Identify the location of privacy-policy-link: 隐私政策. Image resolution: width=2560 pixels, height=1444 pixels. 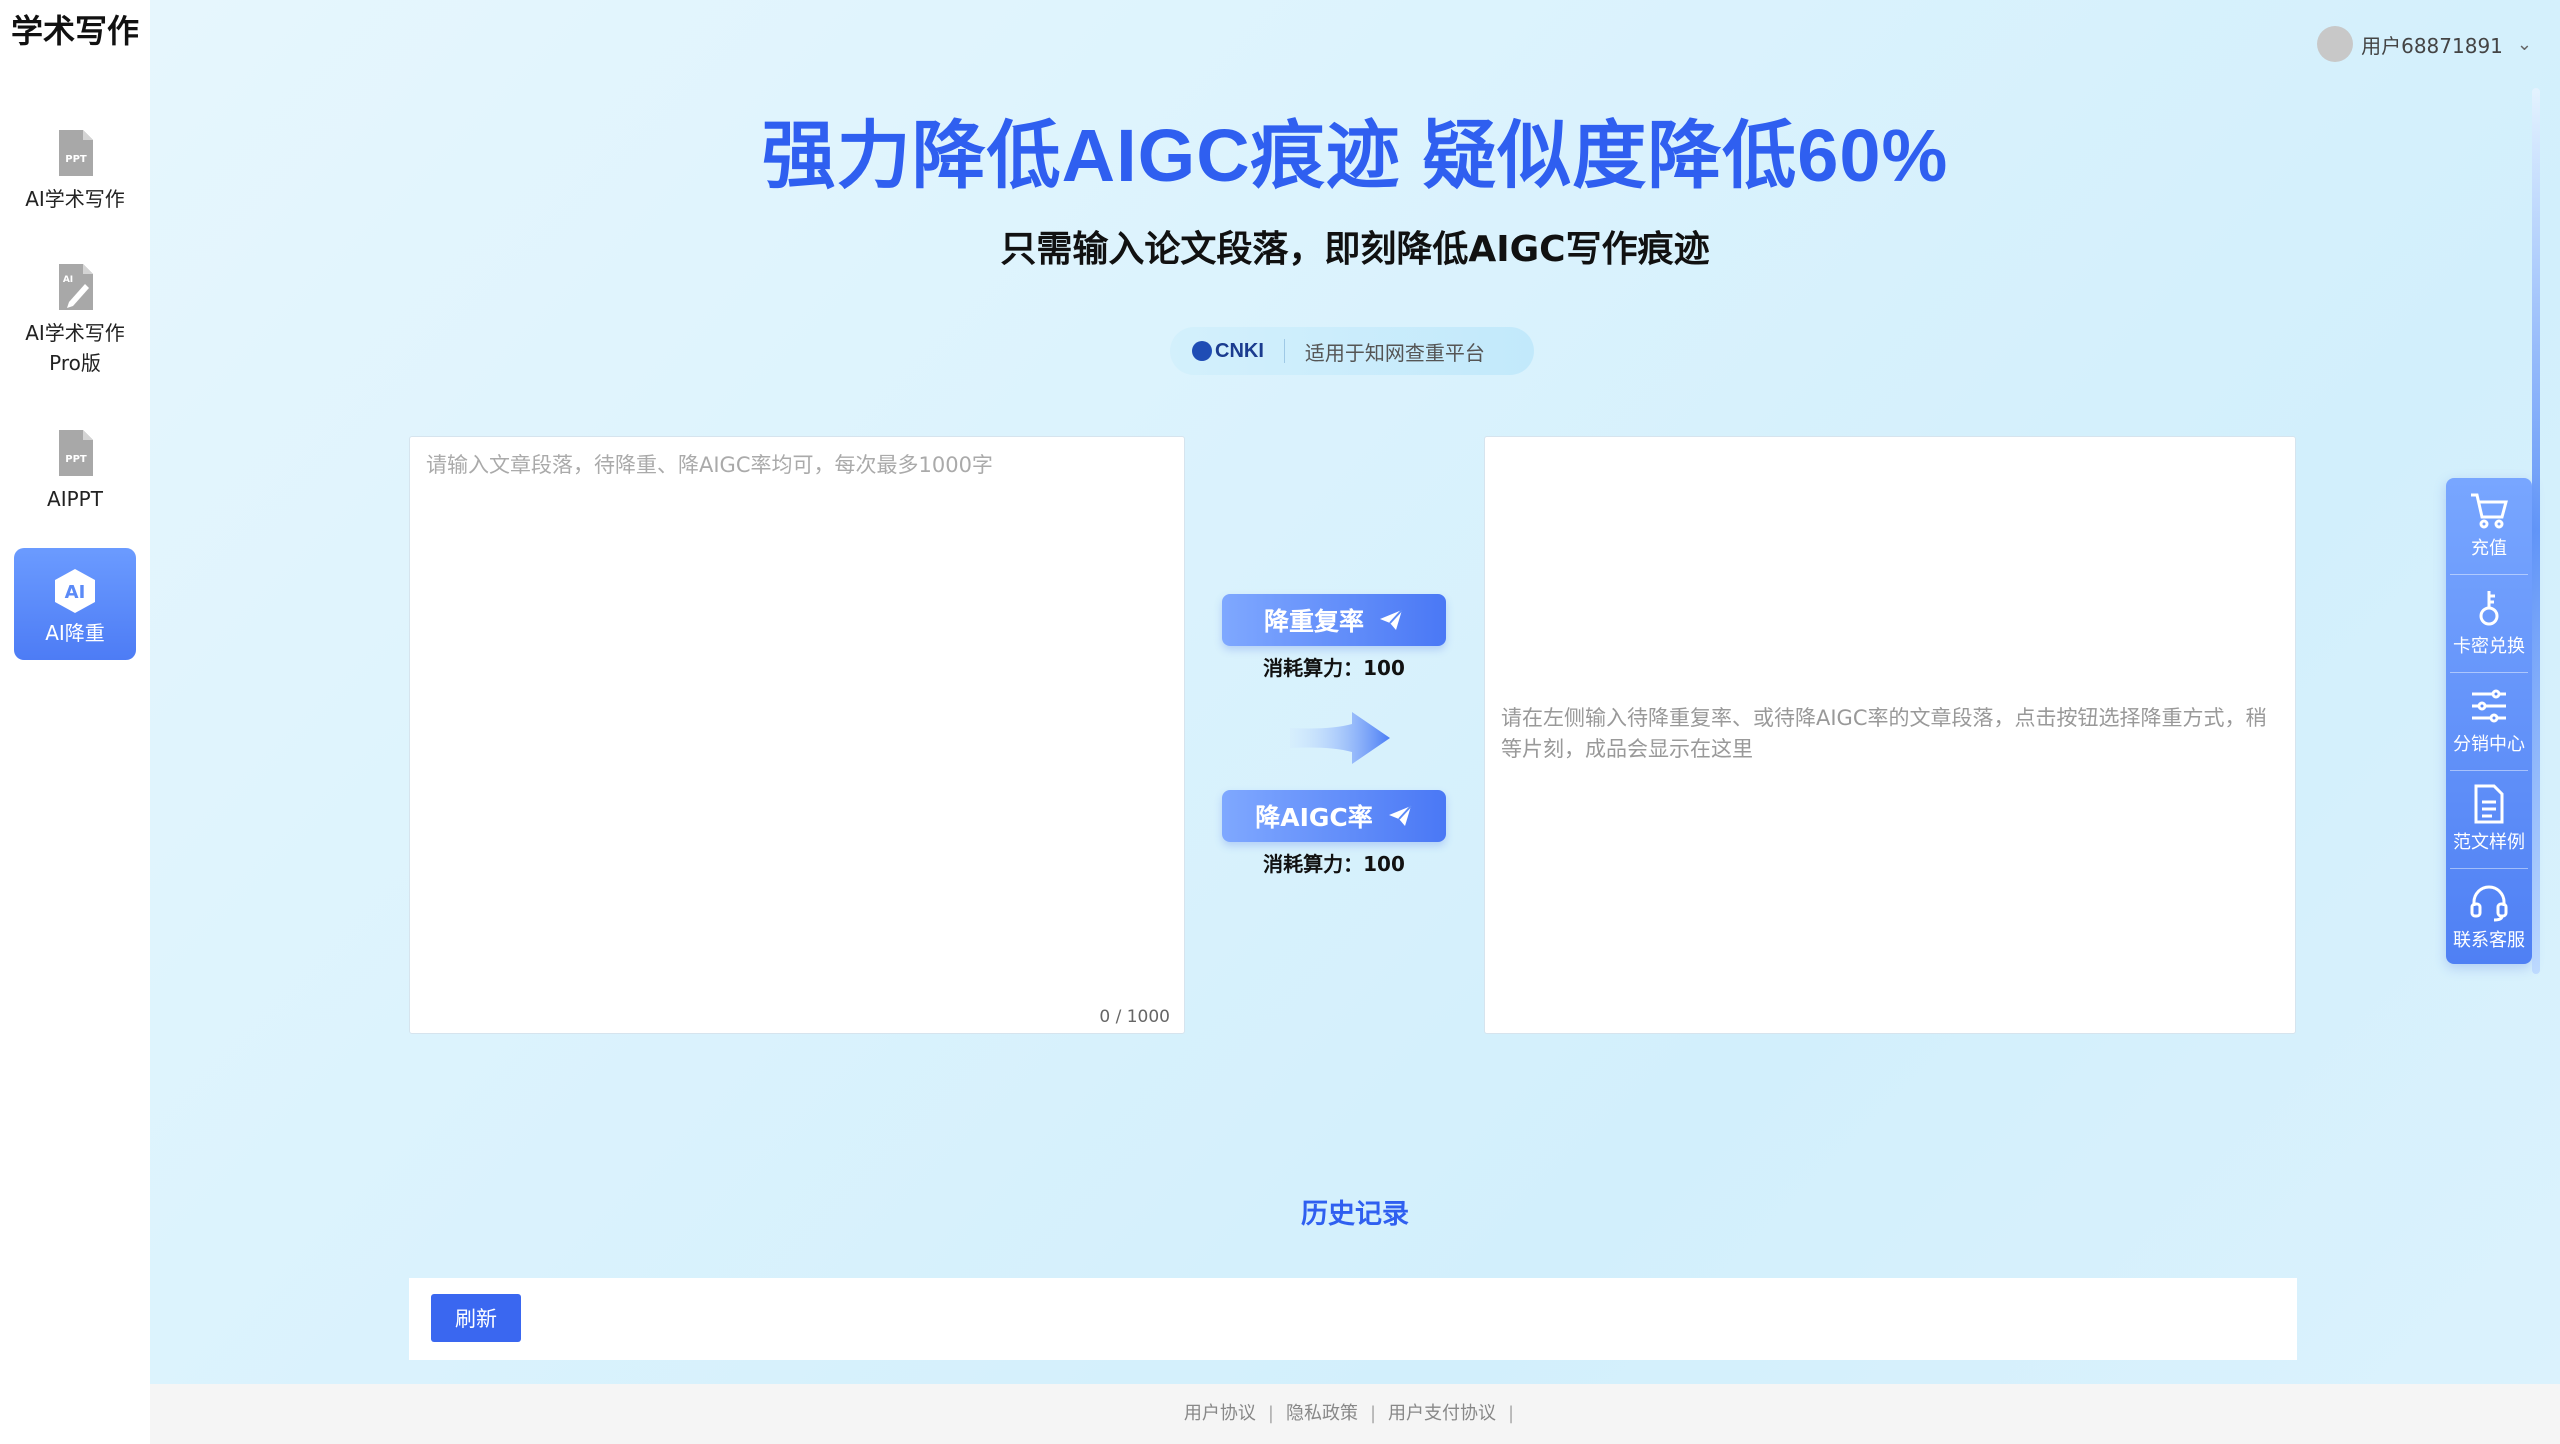
(1322, 1413).